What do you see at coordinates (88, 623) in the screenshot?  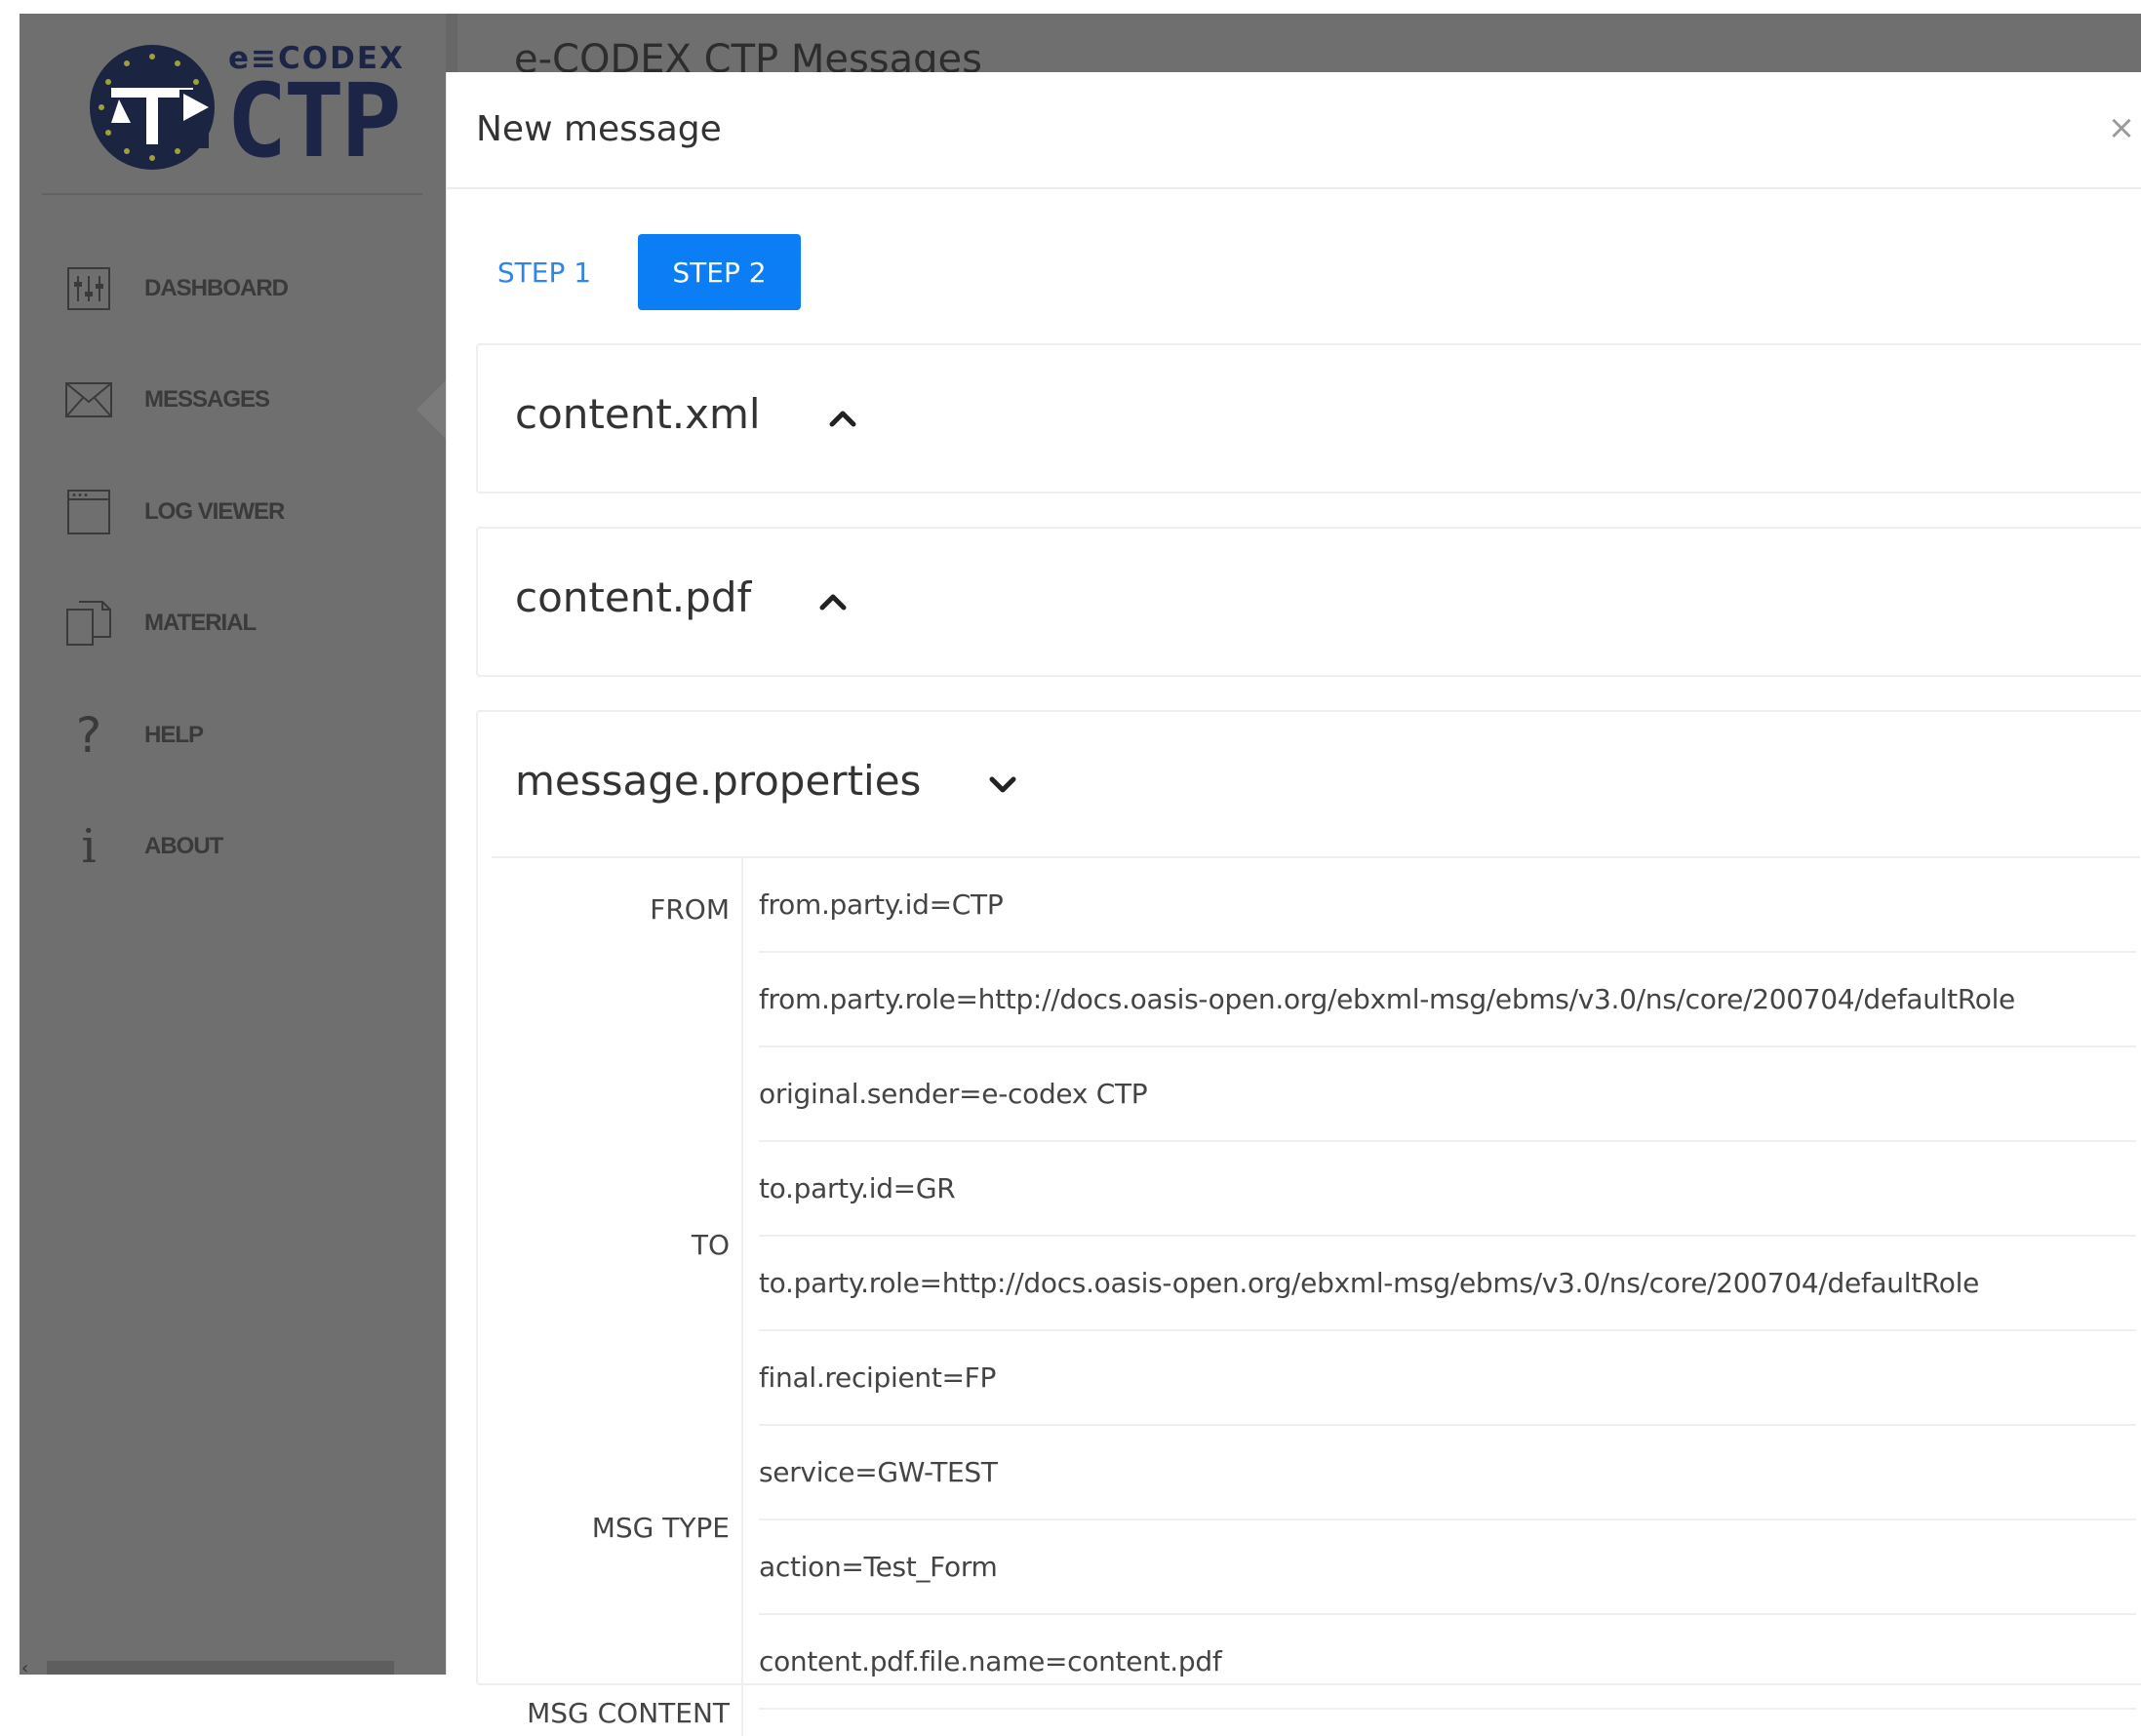 I see `documents-icon` at bounding box center [88, 623].